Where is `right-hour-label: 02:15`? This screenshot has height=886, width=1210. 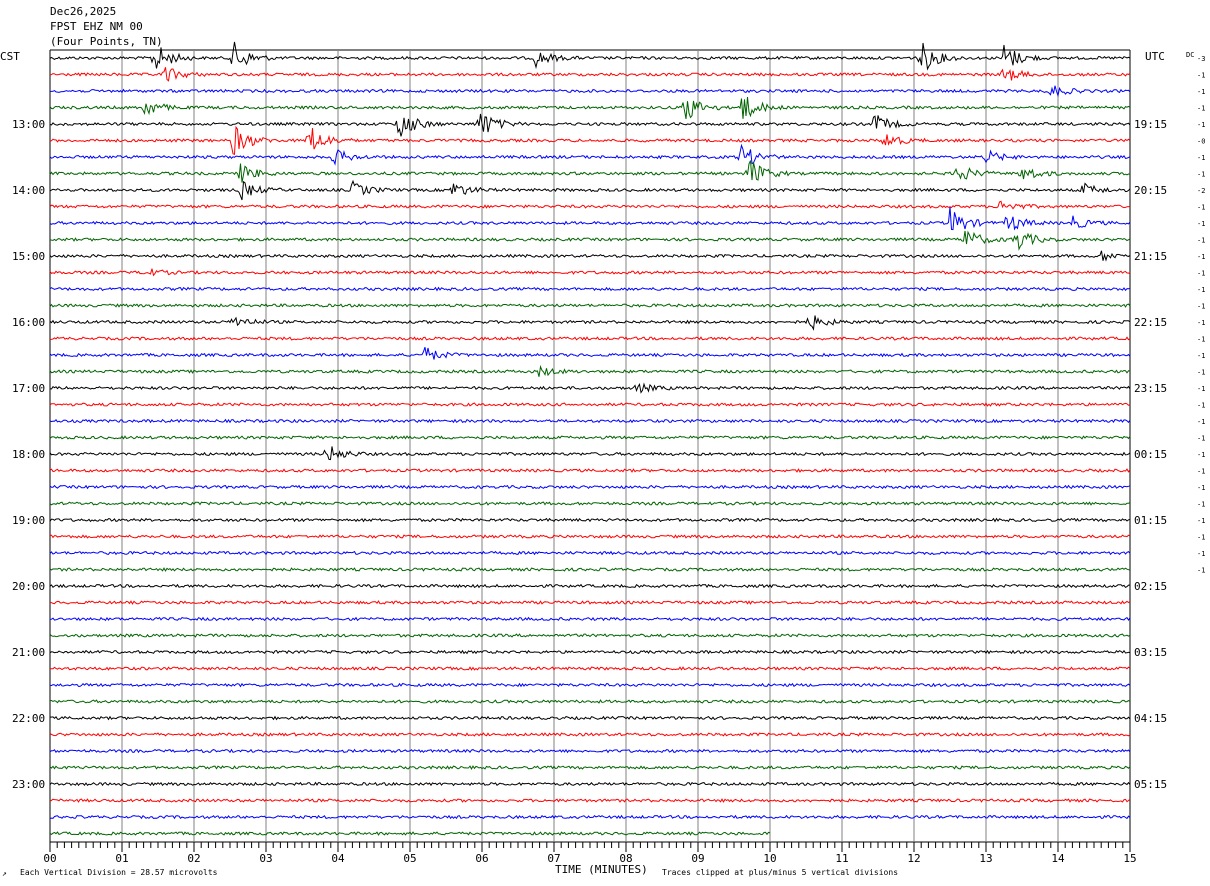 right-hour-label: 02:15 is located at coordinates (1150, 586).